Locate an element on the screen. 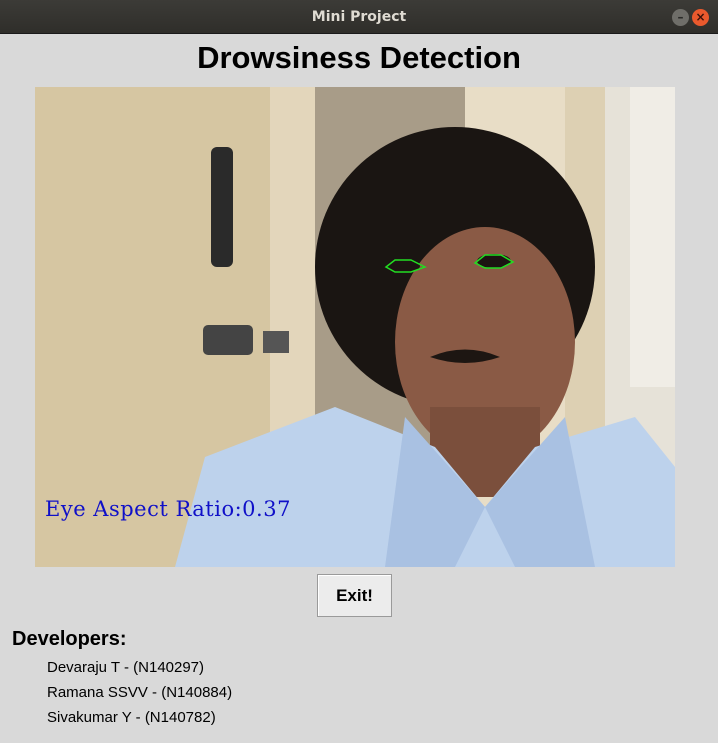 The width and height of the screenshot is (718, 743). page-title: Drowsiness Detection is located at coordinates (359, 57).